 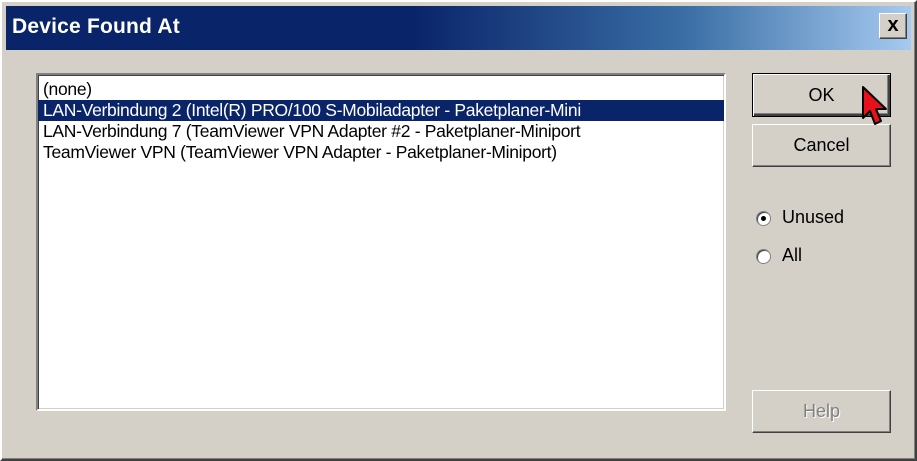 What do you see at coordinates (763, 256) in the screenshot?
I see `radio-unchecked-icon` at bounding box center [763, 256].